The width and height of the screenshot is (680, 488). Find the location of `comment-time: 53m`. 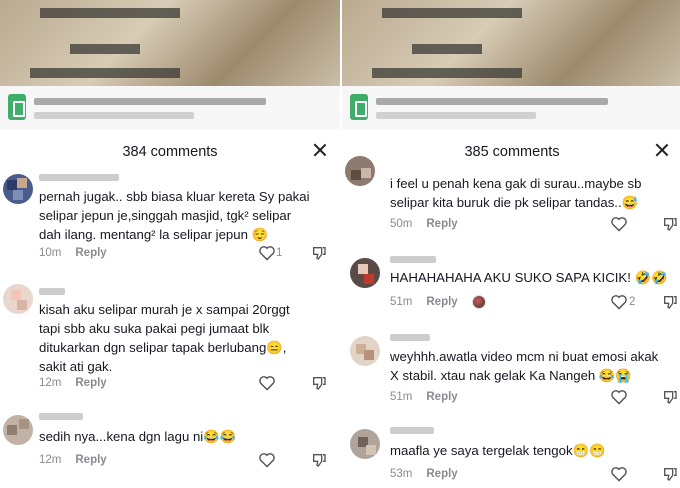

comment-time: 53m is located at coordinates (401, 474).